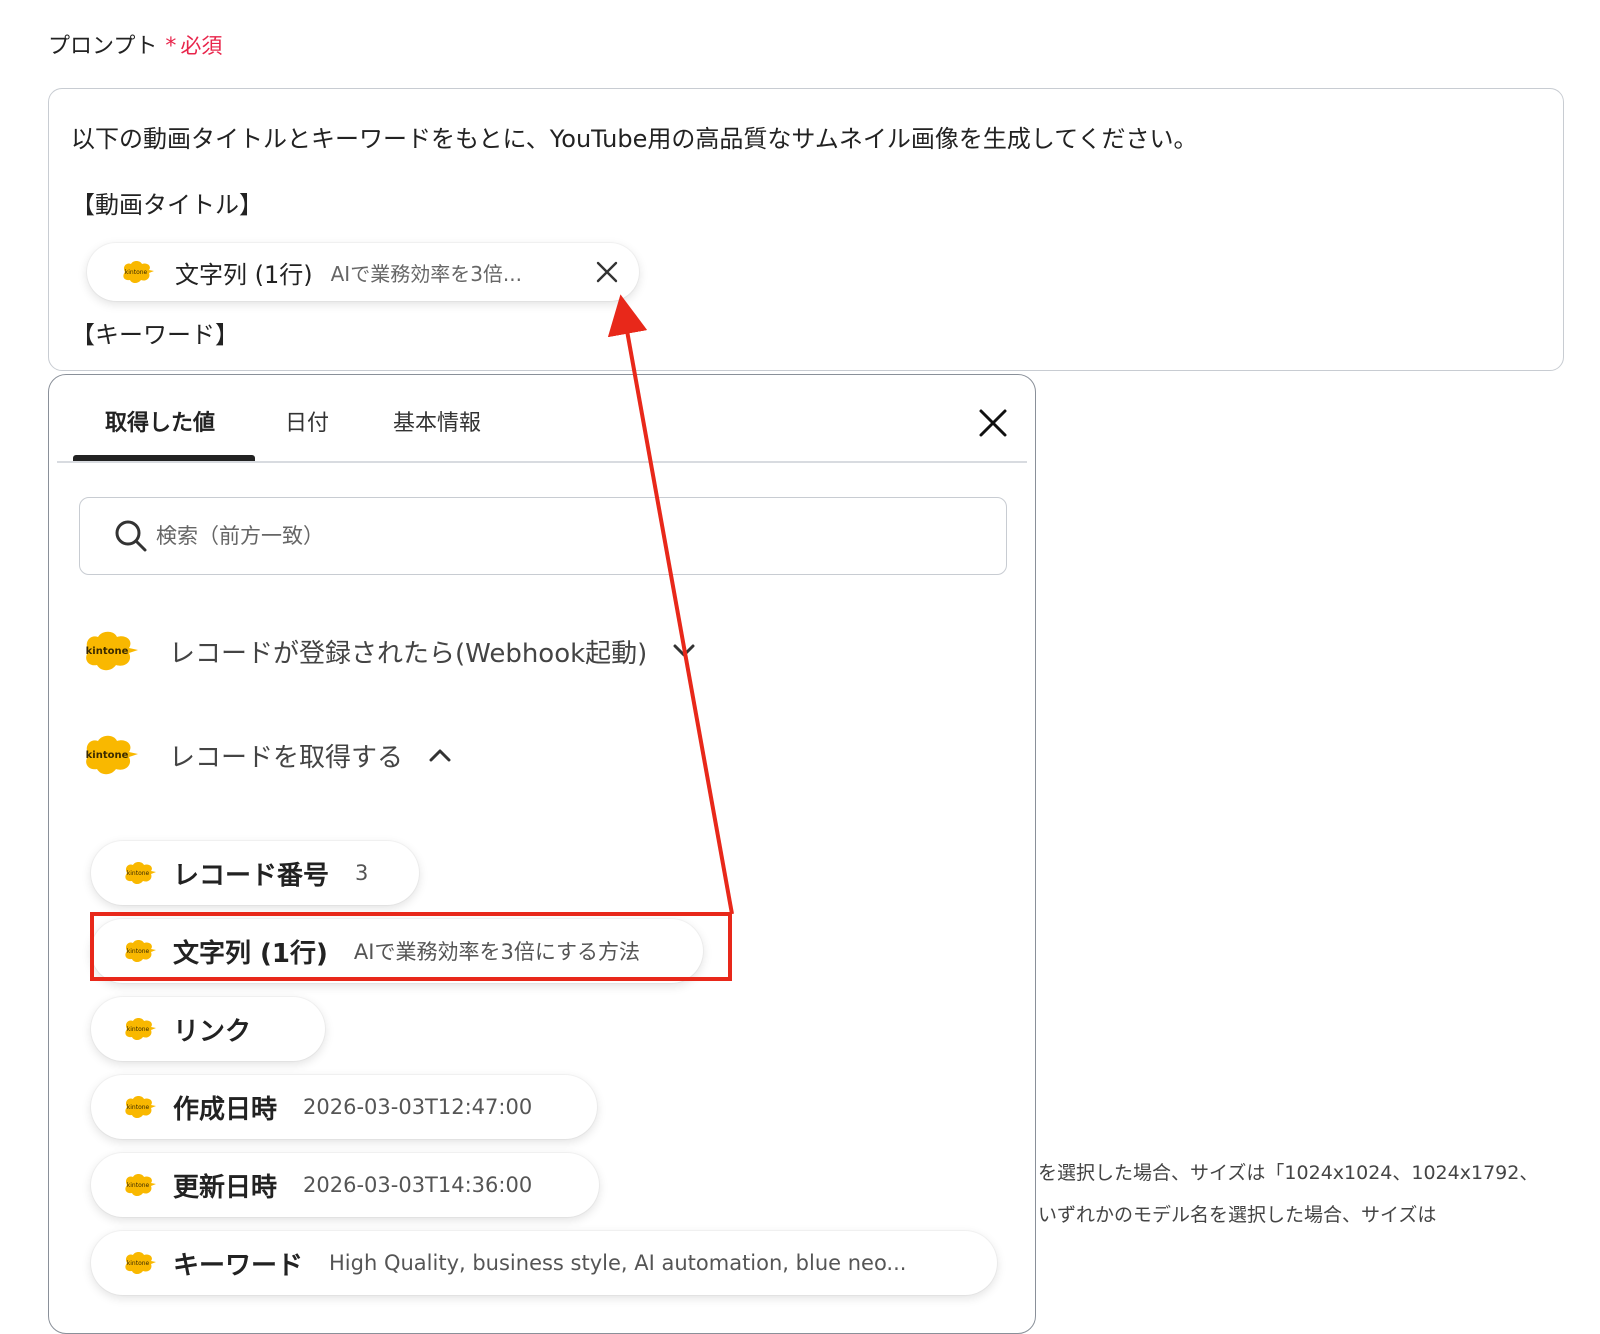 The width and height of the screenshot is (1600, 1334). I want to click on section-get-record: kintone レコードを取得する, so click(265, 755).